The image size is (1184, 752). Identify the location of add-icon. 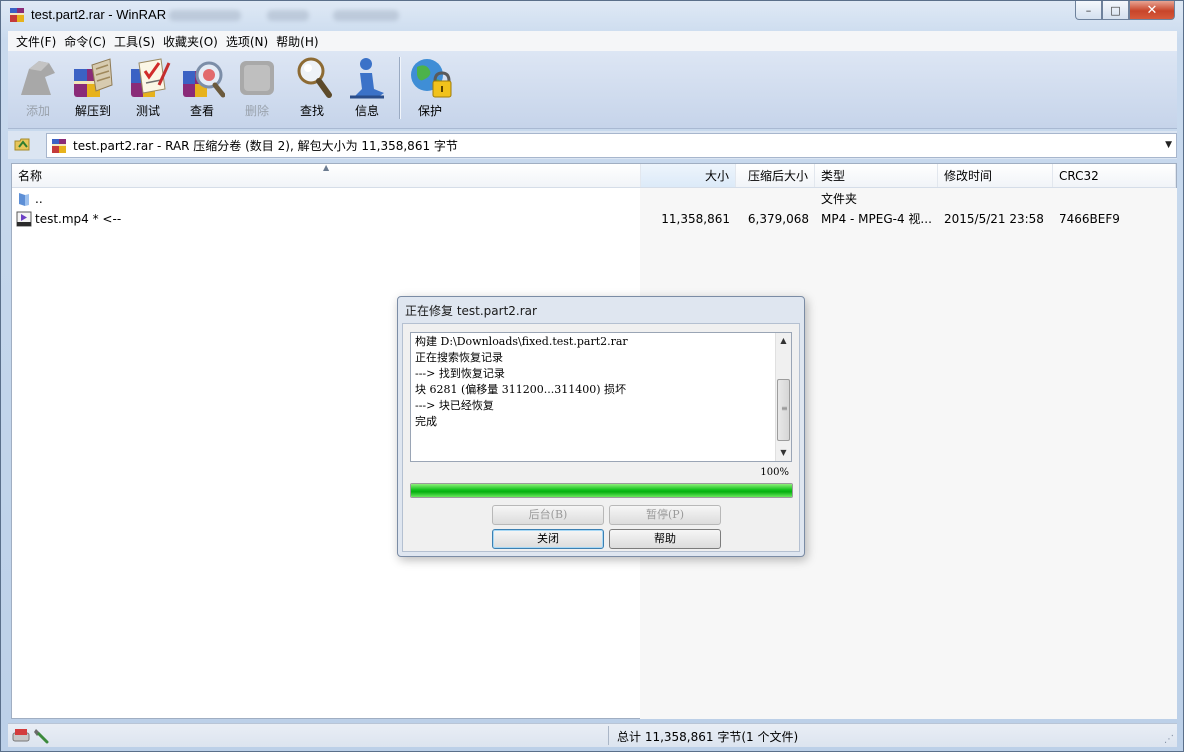
(38, 78).